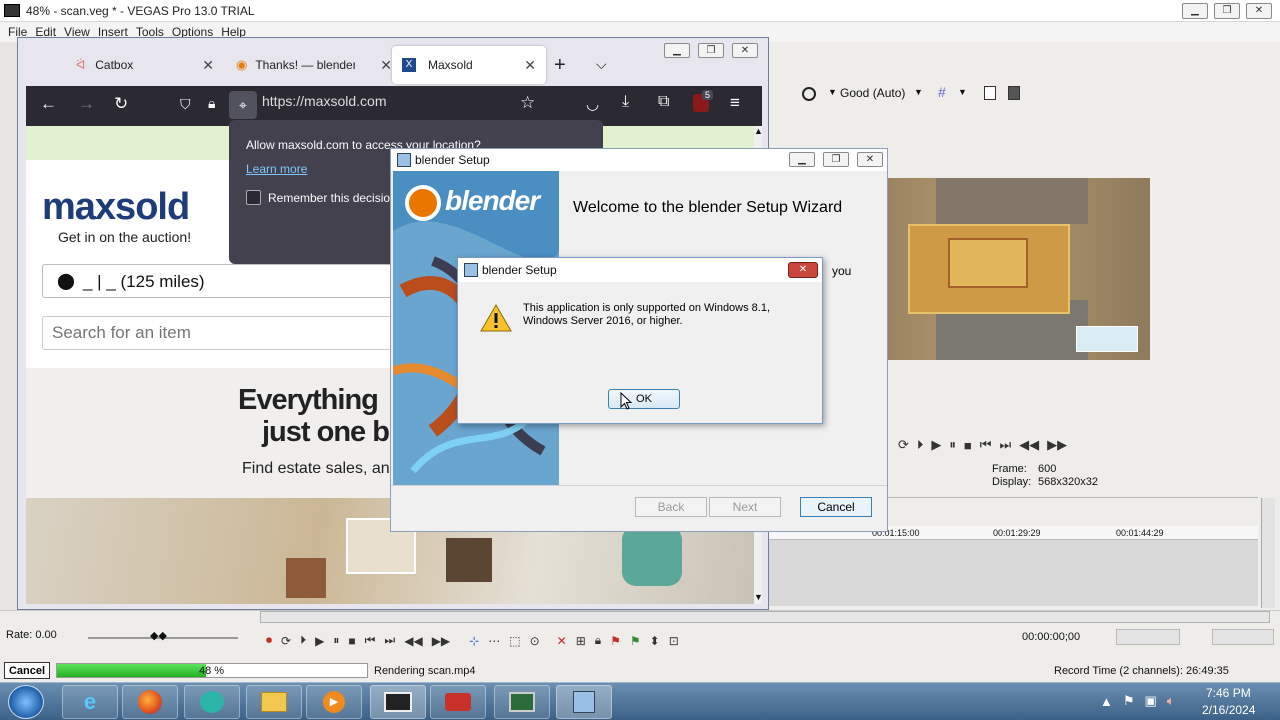 Image resolution: width=1280 pixels, height=720 pixels. Describe the element at coordinates (276, 169) in the screenshot. I see `learn-more-link: Learn more` at that location.